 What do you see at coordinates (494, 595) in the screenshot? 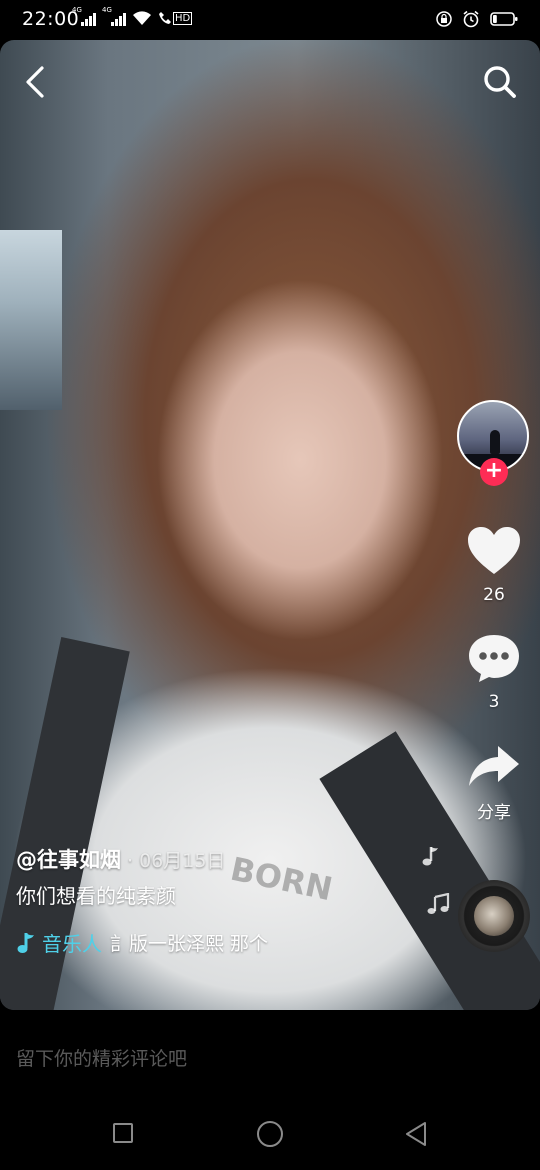
I see `like-count: 26` at bounding box center [494, 595].